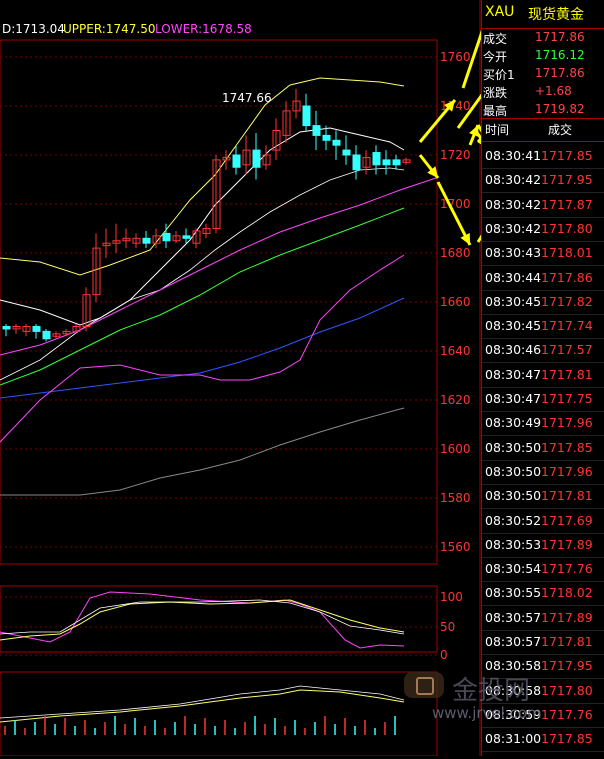 This screenshot has width=604, height=759. Describe the element at coordinates (455, 302) in the screenshot. I see `price-axis-label: 1660` at that location.